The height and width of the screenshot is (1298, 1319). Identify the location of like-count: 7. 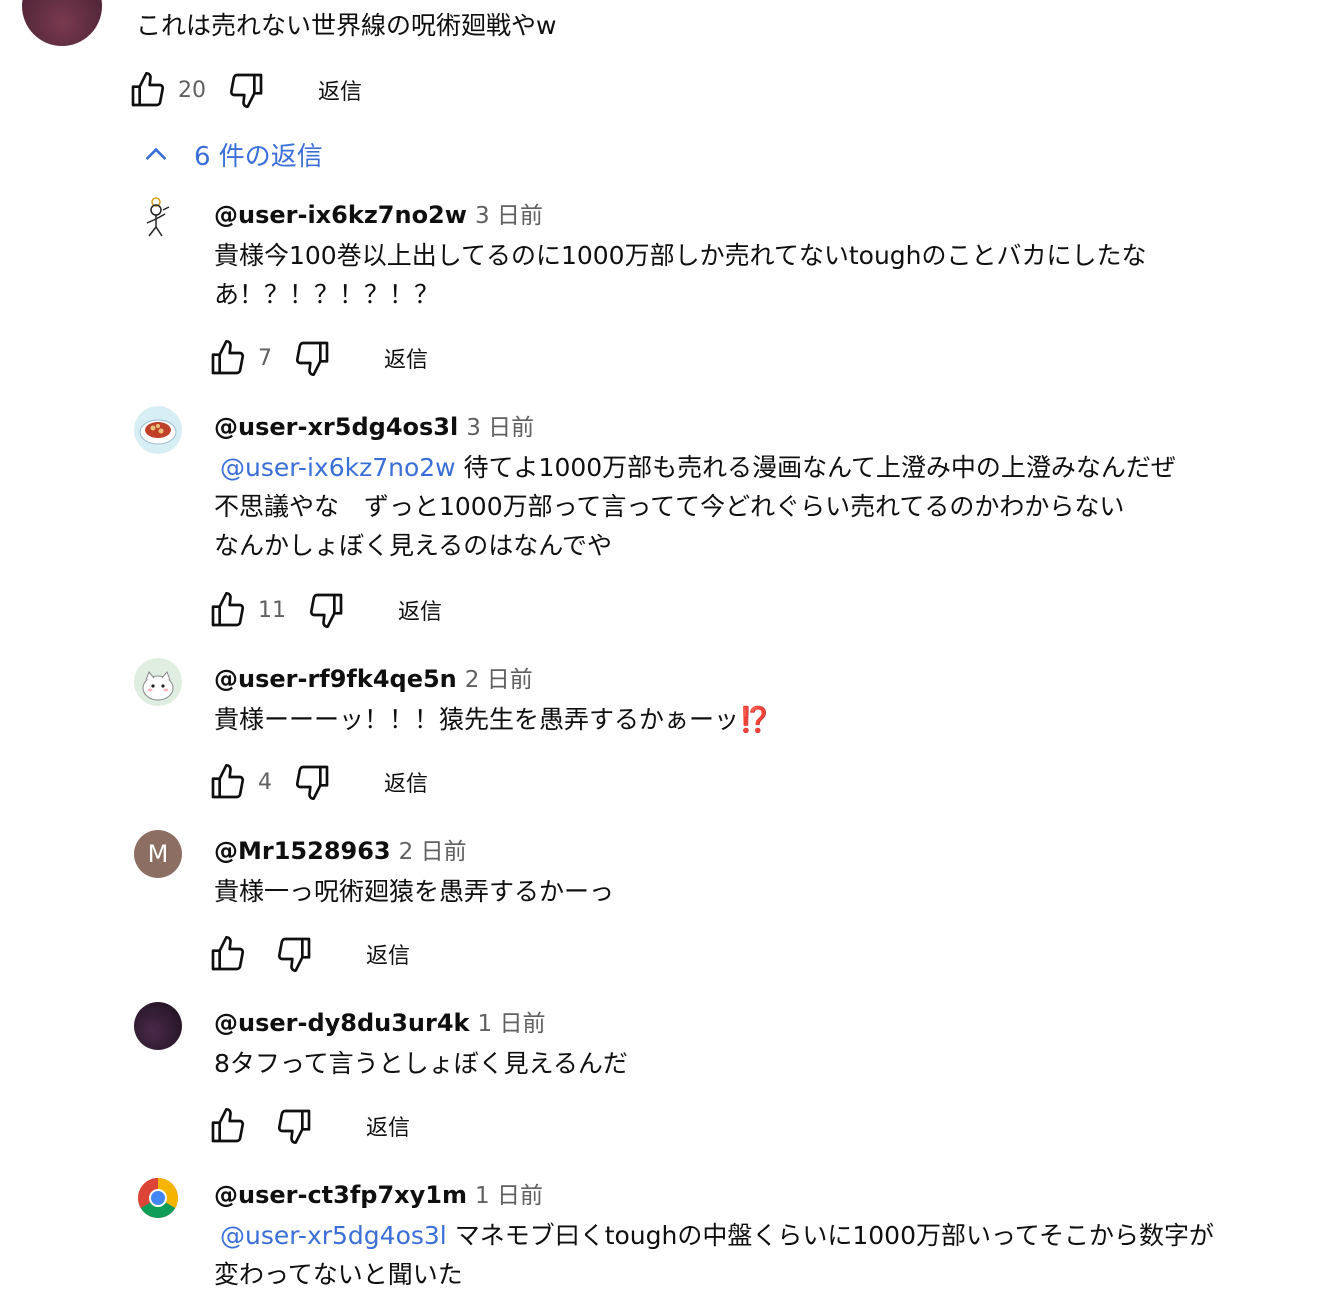
(265, 358).